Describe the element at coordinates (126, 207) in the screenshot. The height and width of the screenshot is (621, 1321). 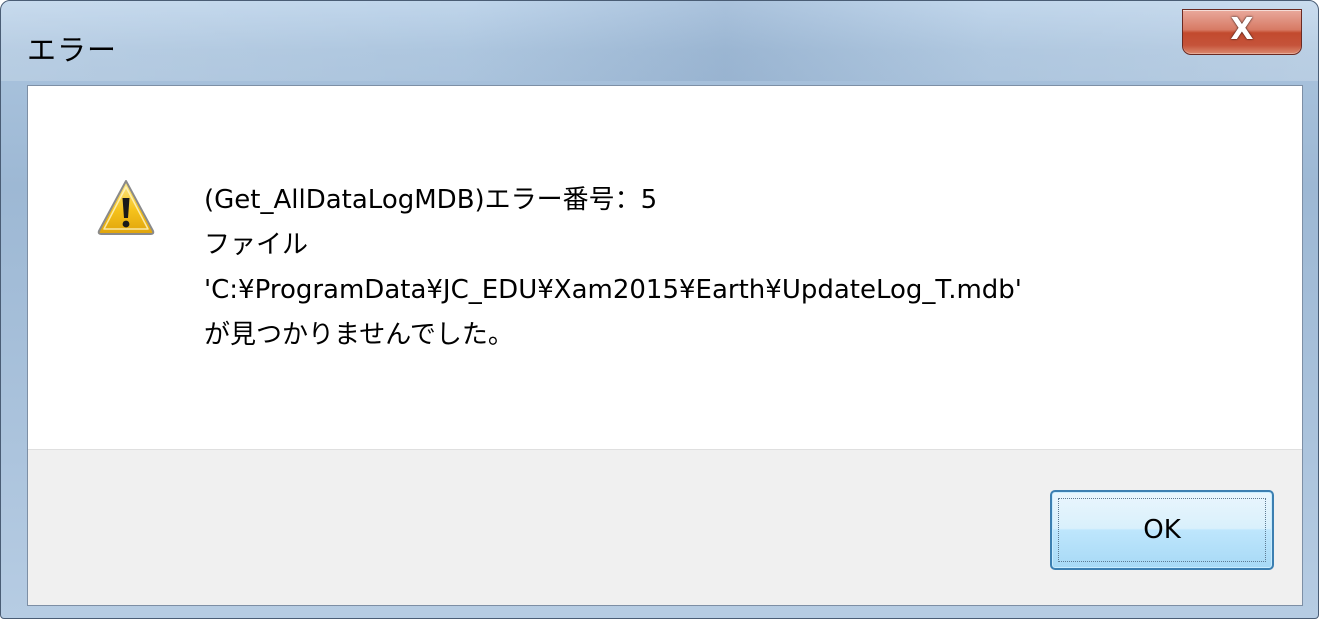
I see `warning-icon` at that location.